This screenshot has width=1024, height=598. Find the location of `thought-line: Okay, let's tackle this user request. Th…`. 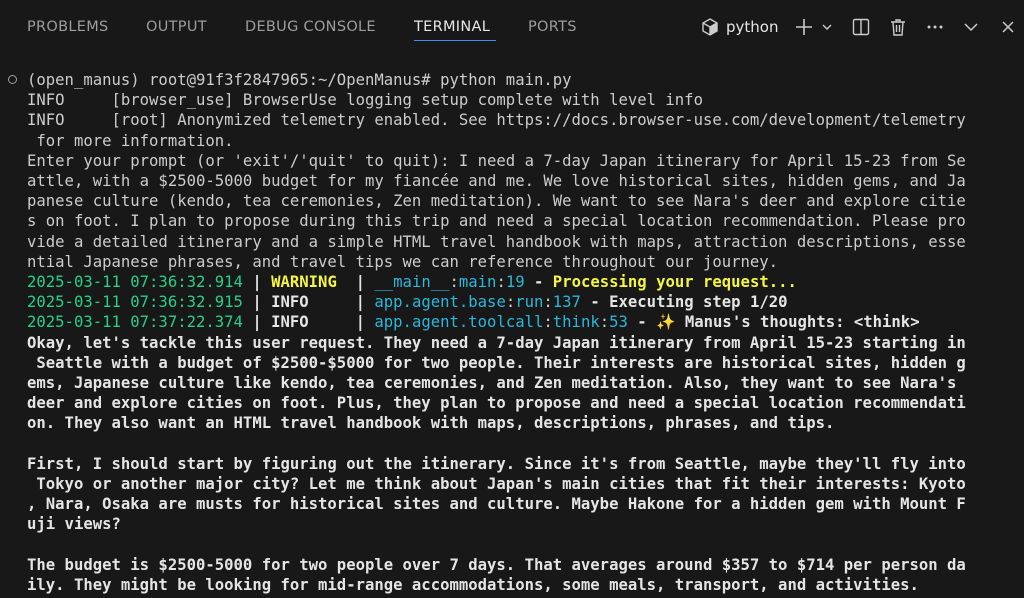

thought-line: Okay, let's tackle this user request. Th… is located at coordinates (496, 342).